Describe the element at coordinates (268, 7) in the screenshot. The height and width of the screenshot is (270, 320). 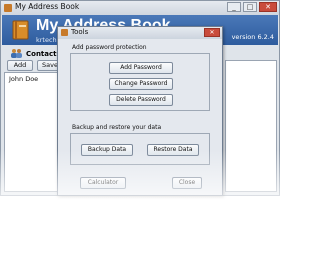
I see `close-button: ✕` at that location.